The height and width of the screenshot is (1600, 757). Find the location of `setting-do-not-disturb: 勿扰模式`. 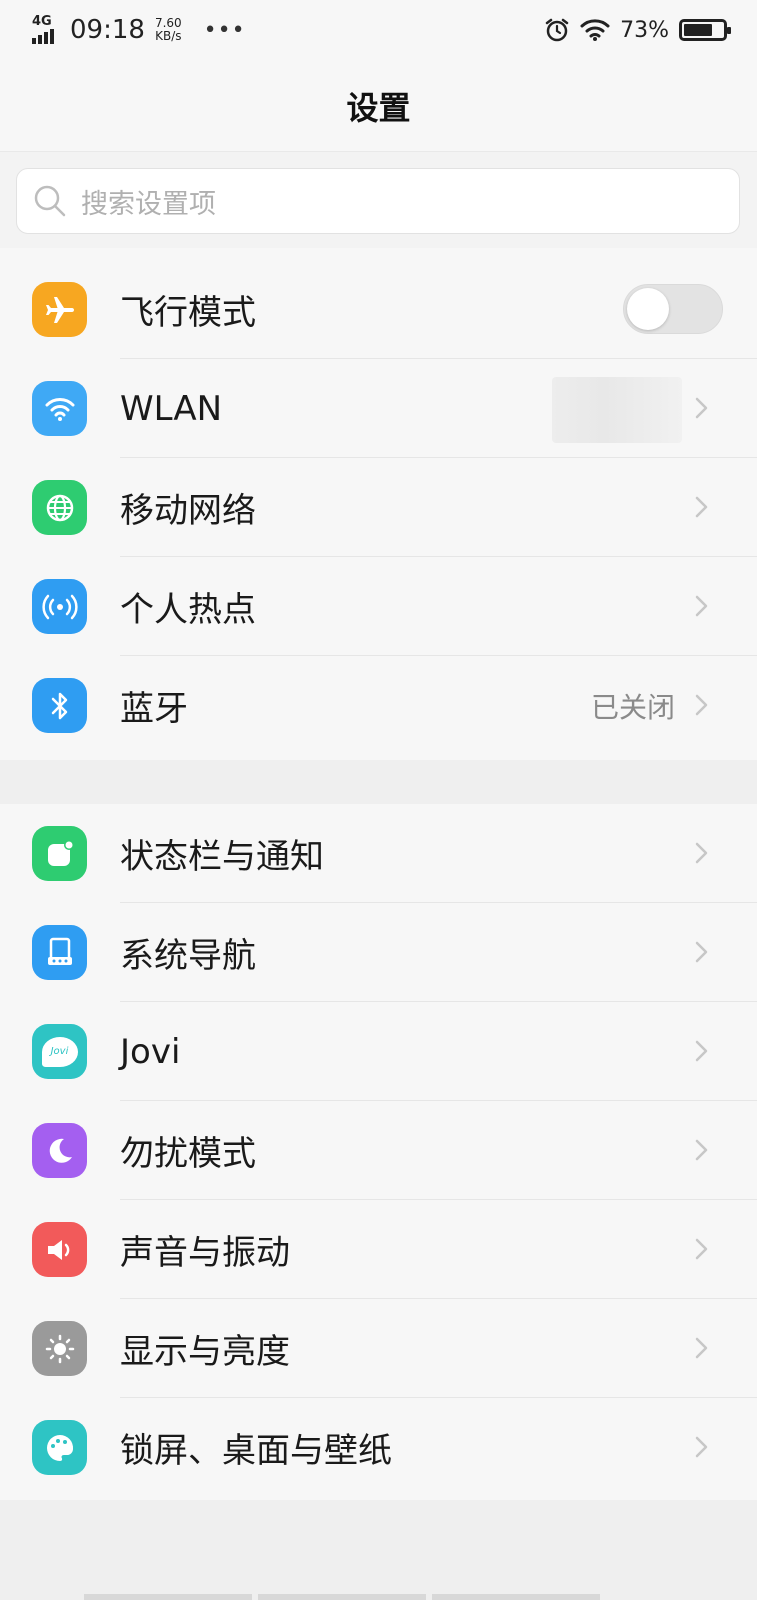

setting-do-not-disturb: 勿扰模式 is located at coordinates (378, 1150).